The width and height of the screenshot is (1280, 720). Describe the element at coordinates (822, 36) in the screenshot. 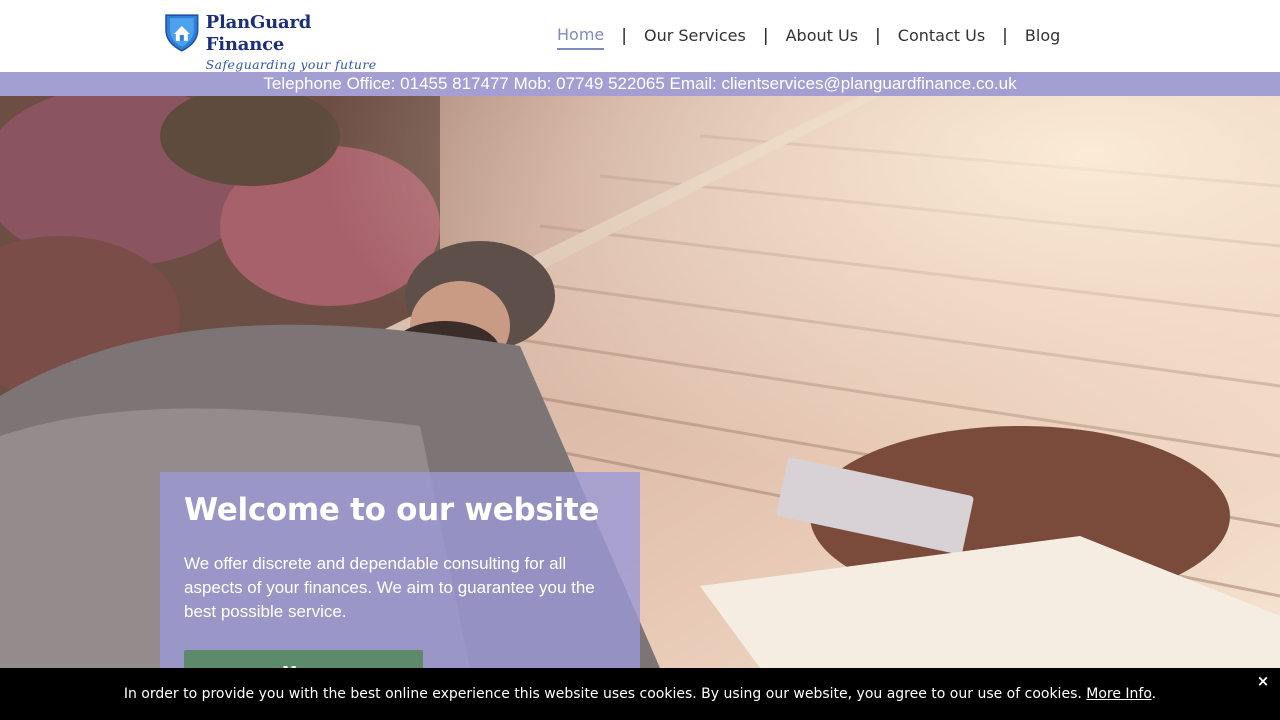

I see `nav-about-us: About Us` at that location.